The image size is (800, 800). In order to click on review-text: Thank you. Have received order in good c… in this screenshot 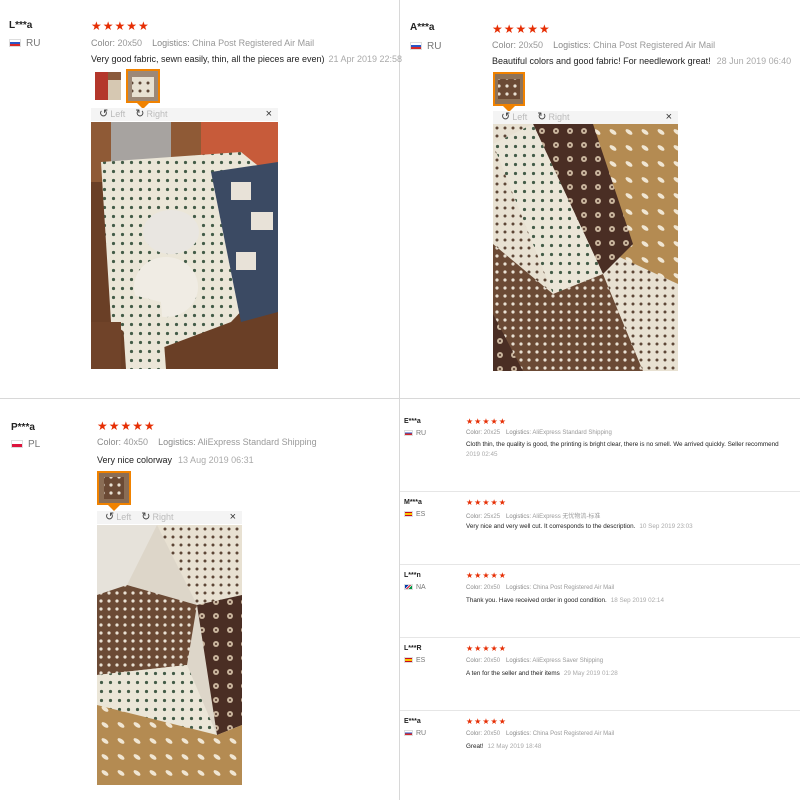, I will do `click(565, 600)`.